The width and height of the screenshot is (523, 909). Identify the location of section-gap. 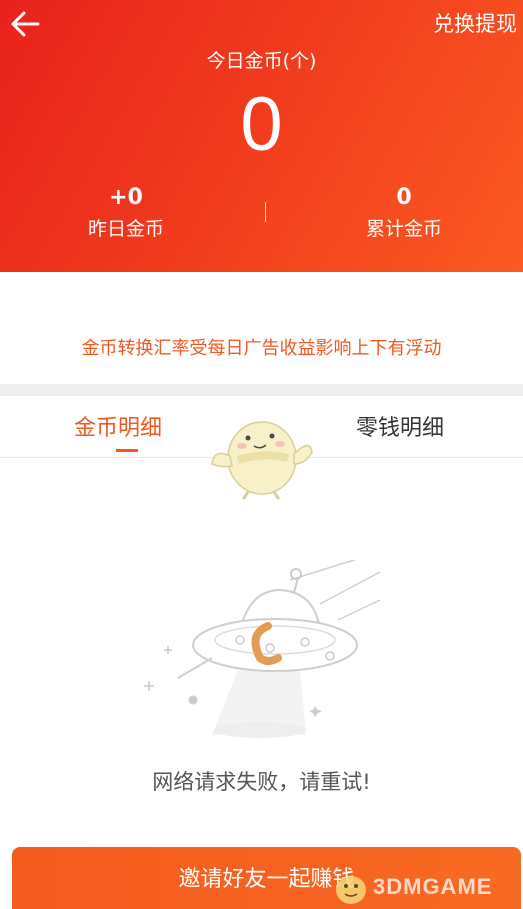
(261, 390).